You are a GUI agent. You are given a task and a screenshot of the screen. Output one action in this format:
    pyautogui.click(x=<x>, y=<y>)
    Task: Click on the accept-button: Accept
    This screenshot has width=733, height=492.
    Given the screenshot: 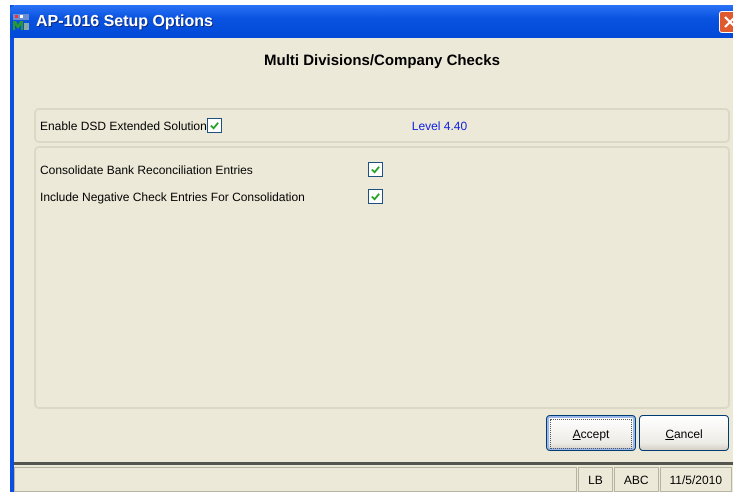 What is the action you would take?
    pyautogui.click(x=591, y=433)
    